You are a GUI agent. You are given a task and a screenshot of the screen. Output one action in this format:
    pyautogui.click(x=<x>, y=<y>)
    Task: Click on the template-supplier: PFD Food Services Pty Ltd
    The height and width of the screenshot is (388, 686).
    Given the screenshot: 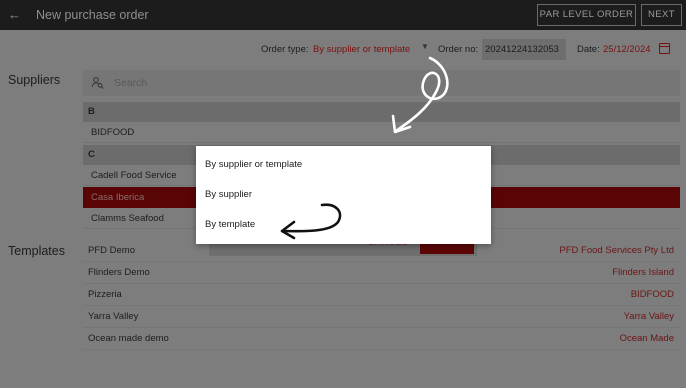 What is the action you would take?
    pyautogui.click(x=616, y=250)
    